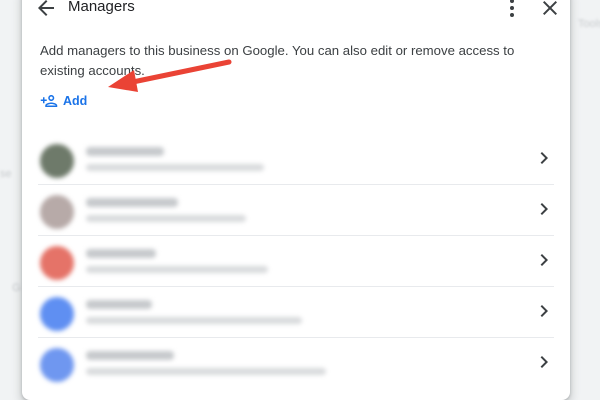  Describe the element at coordinates (75, 101) in the screenshot. I see `add-label: Add` at that location.